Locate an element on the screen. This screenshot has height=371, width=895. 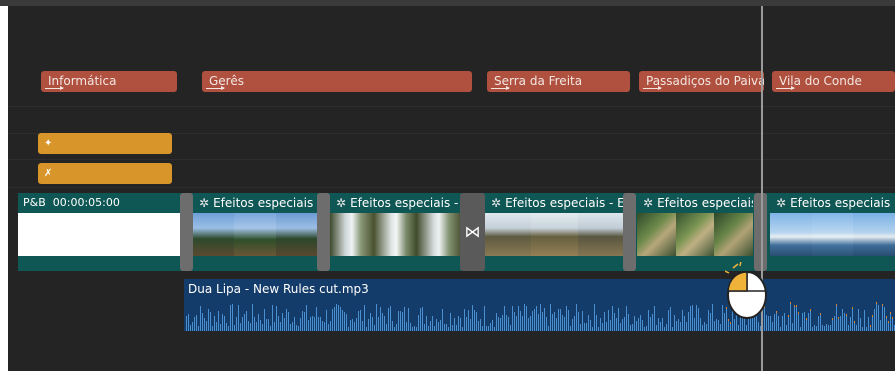
overlay-clip: ✗ is located at coordinates (105, 173).